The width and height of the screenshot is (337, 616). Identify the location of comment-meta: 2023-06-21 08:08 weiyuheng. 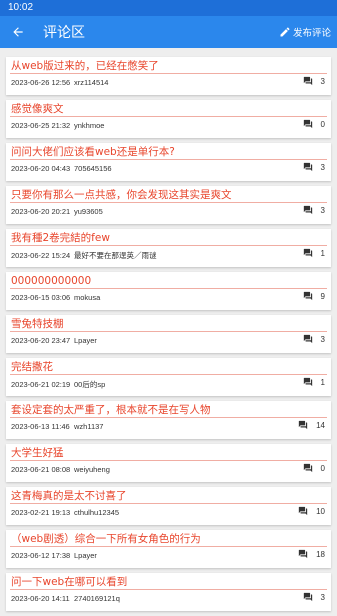
(60, 469).